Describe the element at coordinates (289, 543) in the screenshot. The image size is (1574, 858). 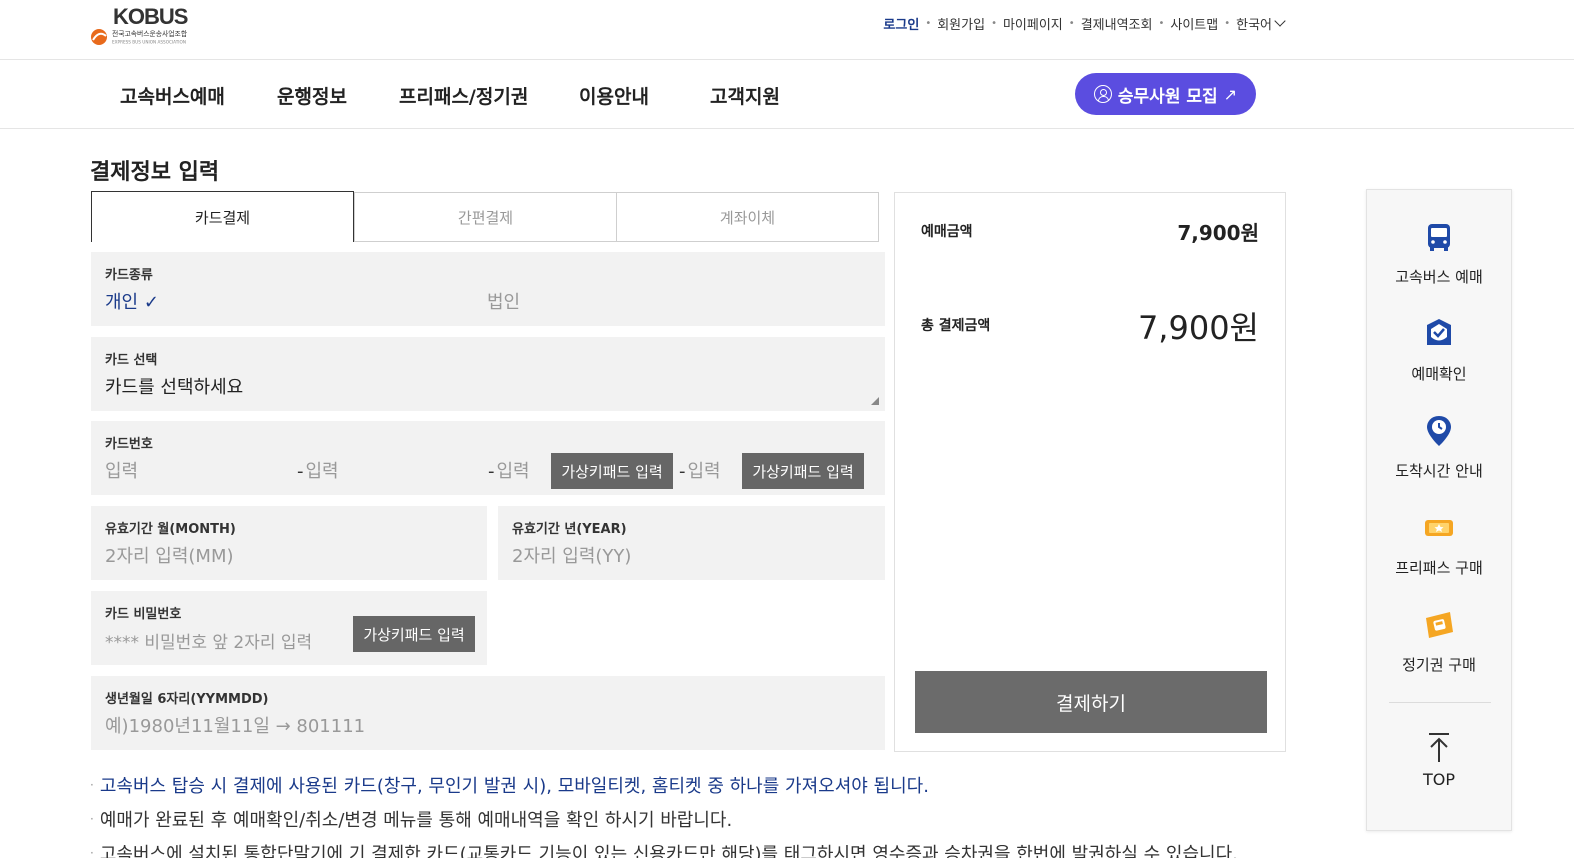
I see `expiry-month-field: 유효기간 월(MONTH) 2자리 입력(MM)` at that location.